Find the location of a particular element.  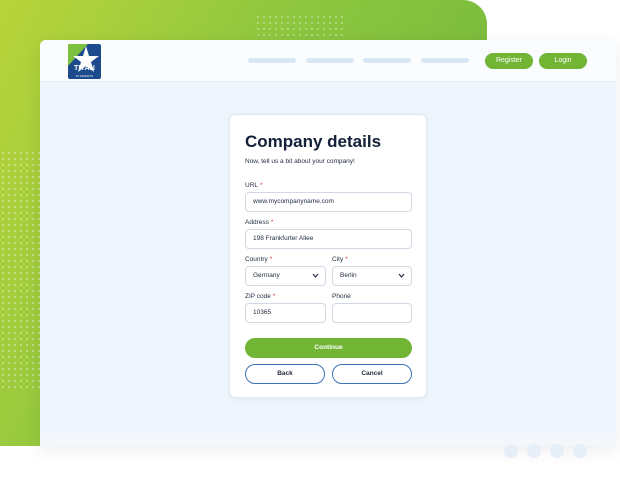

top-navigation-bar: TITAN STUDENTS Register Login is located at coordinates (328, 61).